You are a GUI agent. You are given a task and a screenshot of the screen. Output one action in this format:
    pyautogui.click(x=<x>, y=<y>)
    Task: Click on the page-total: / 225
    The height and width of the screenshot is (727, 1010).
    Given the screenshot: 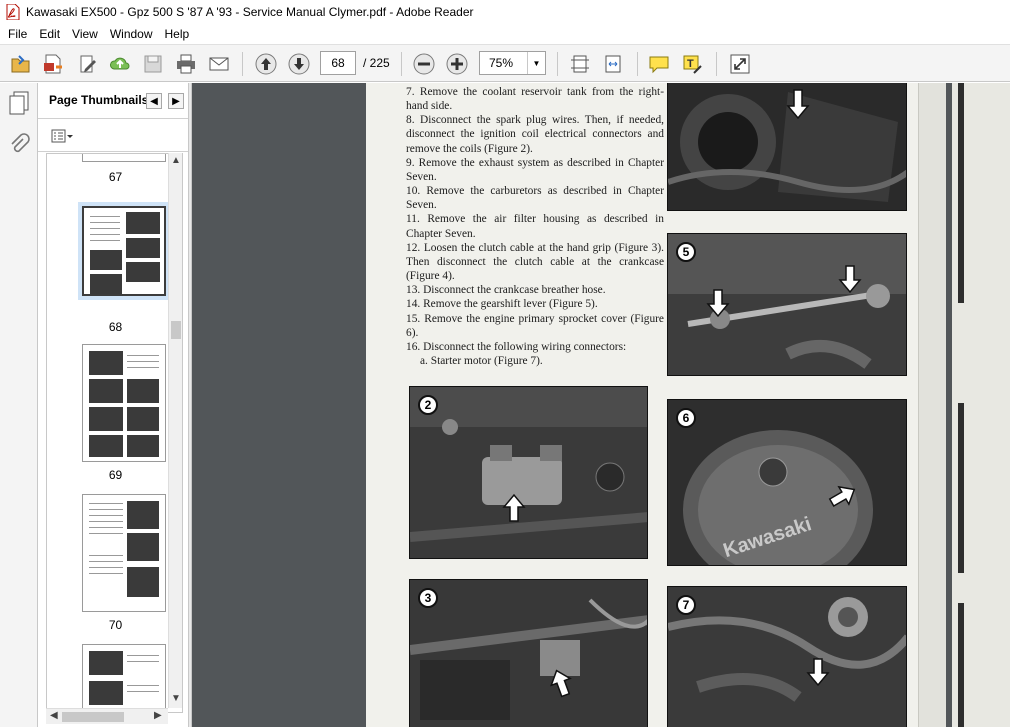 What is the action you would take?
    pyautogui.click(x=376, y=63)
    